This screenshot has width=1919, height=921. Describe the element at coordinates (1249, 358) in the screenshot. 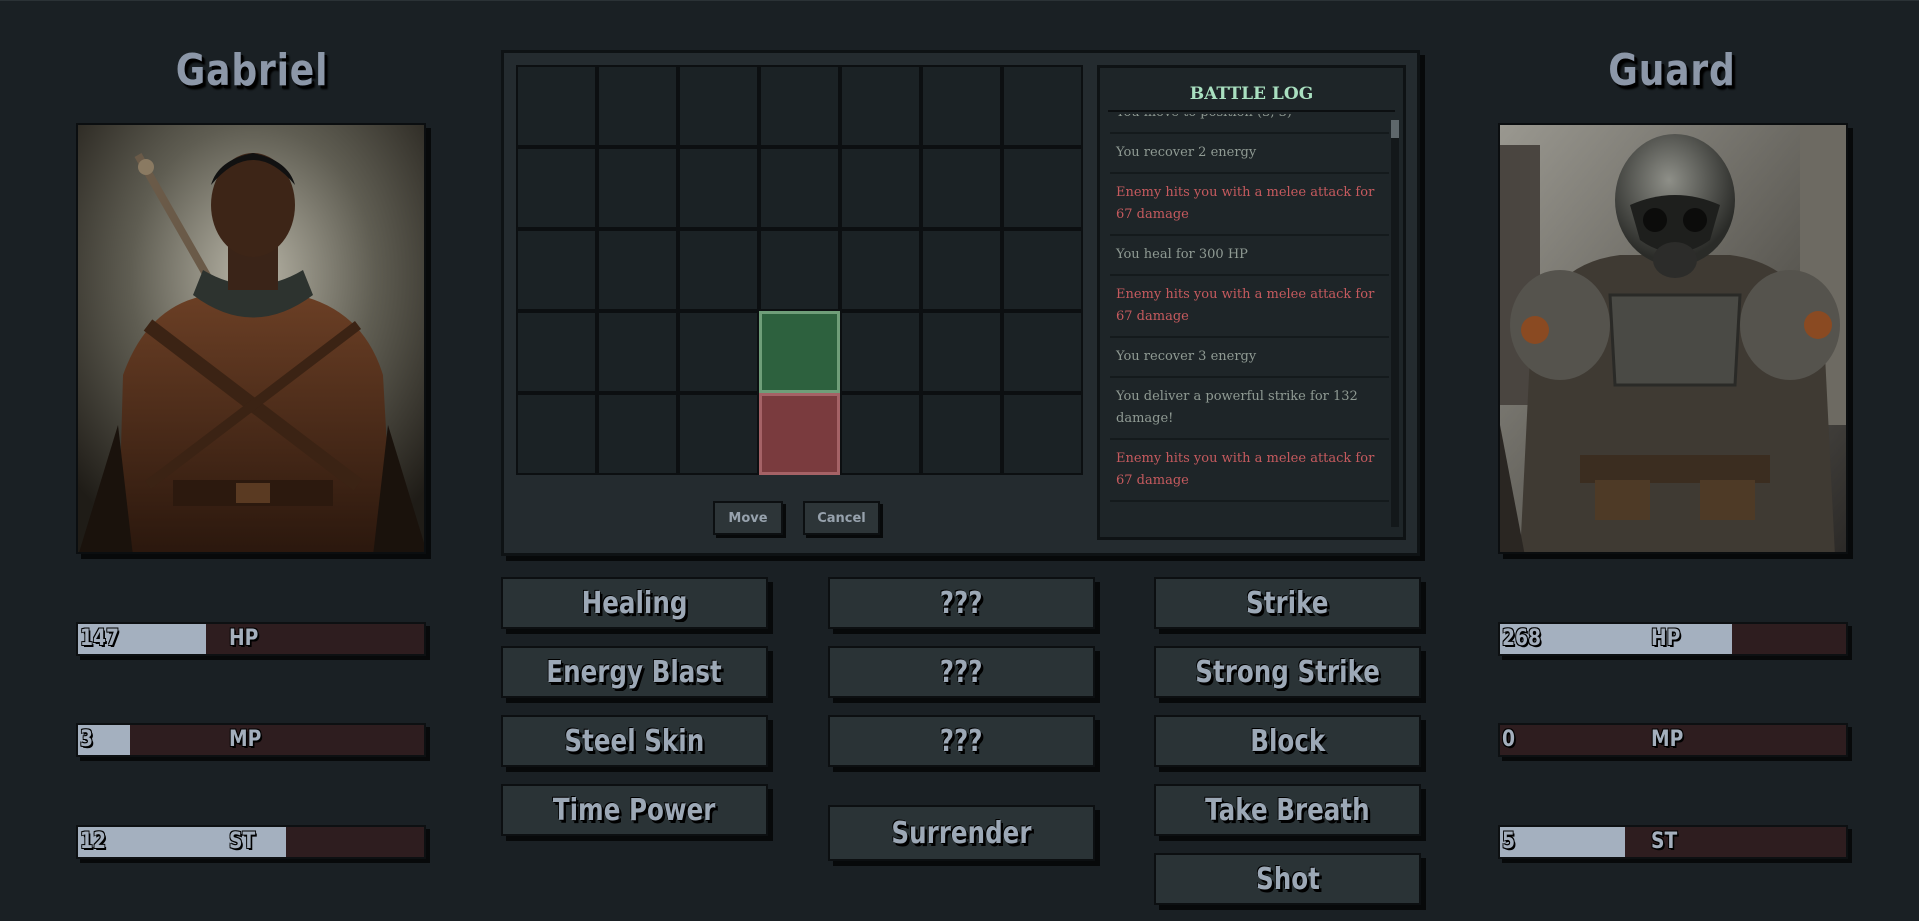

I see `log-entry: You recover 3 energy` at that location.